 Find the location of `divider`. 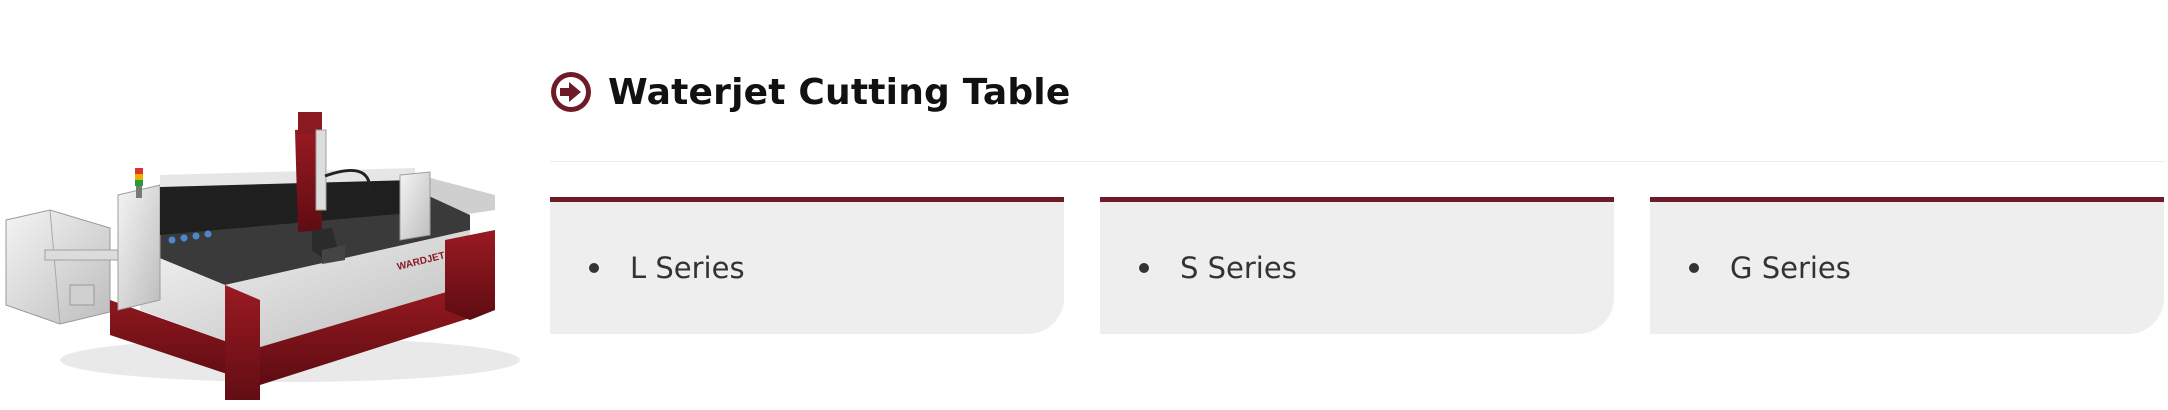

divider is located at coordinates (1357, 161).